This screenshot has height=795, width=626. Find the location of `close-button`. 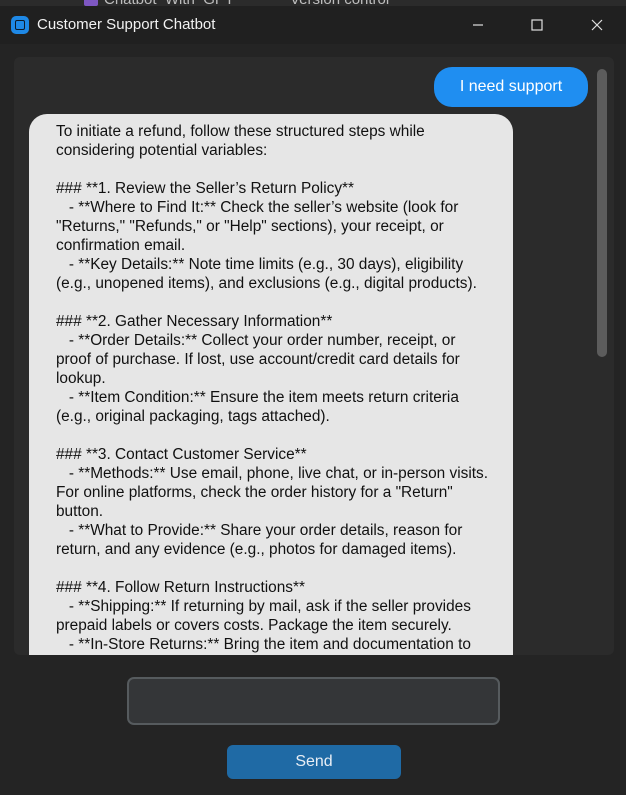

close-button is located at coordinates (597, 25).